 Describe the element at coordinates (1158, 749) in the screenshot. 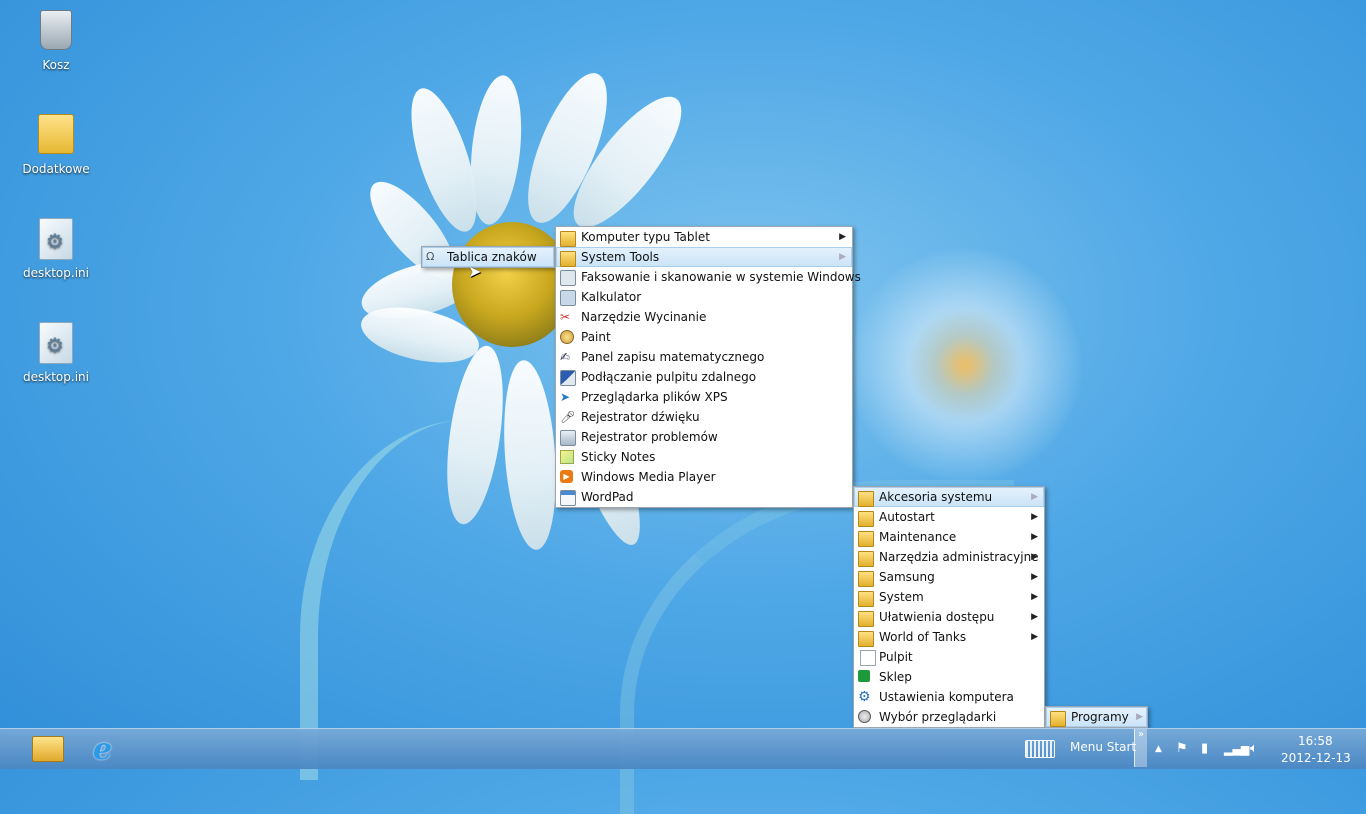

I see `show-hidden-icons-icon: ▲` at that location.